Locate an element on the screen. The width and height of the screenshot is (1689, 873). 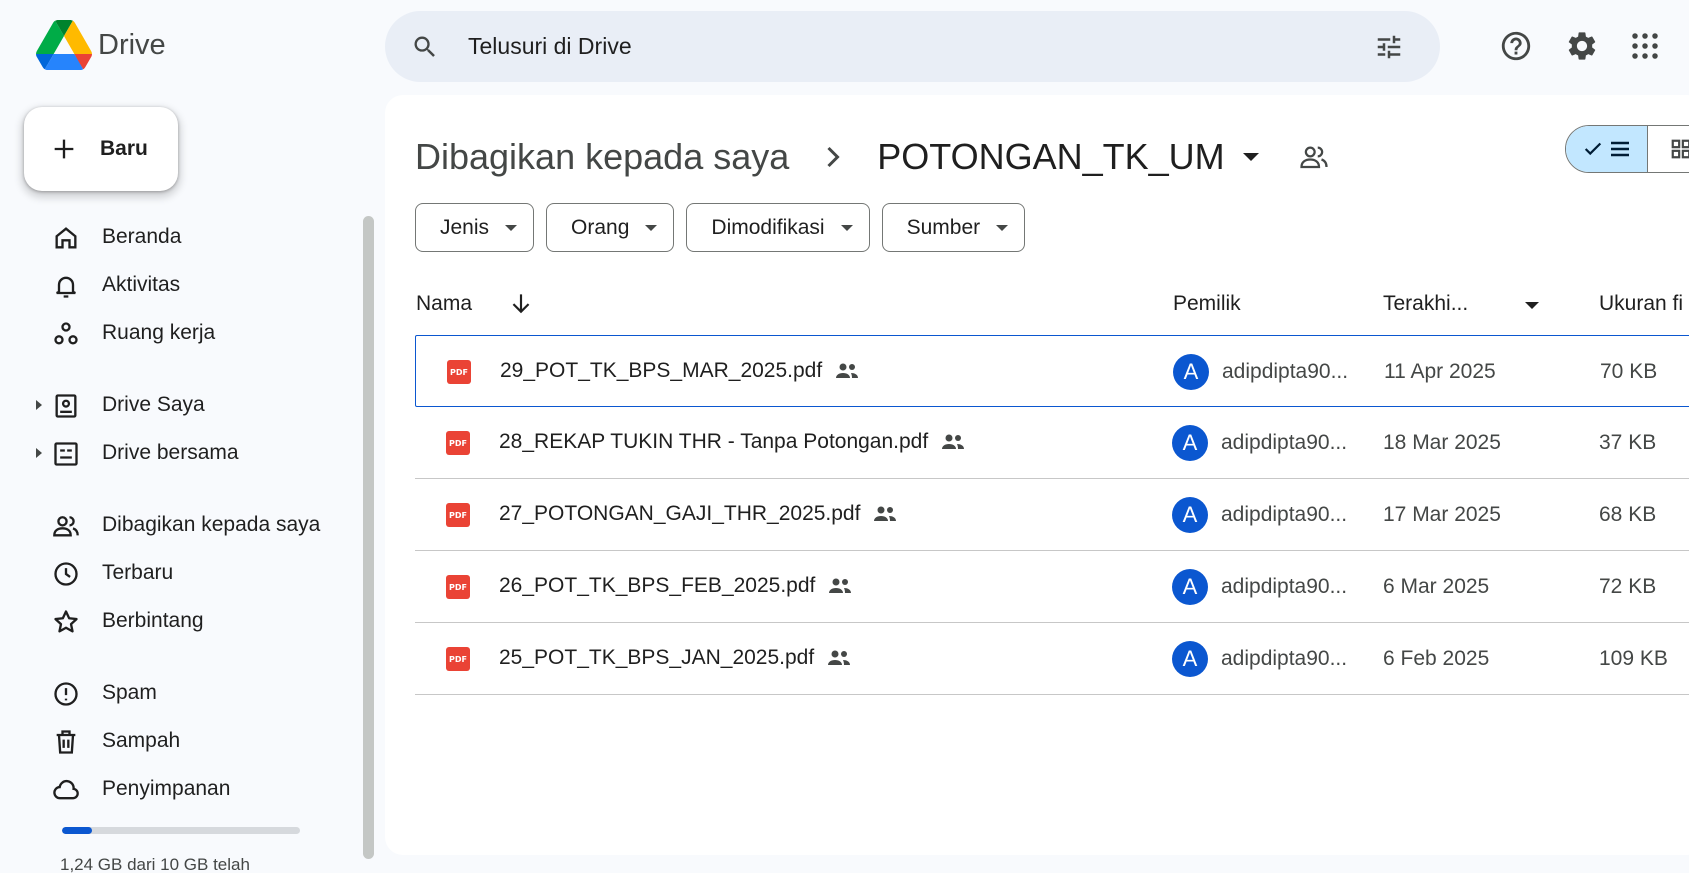
file-name: 25_POT_TK_BPS_JAN_2025.pdf is located at coordinates (657, 657).